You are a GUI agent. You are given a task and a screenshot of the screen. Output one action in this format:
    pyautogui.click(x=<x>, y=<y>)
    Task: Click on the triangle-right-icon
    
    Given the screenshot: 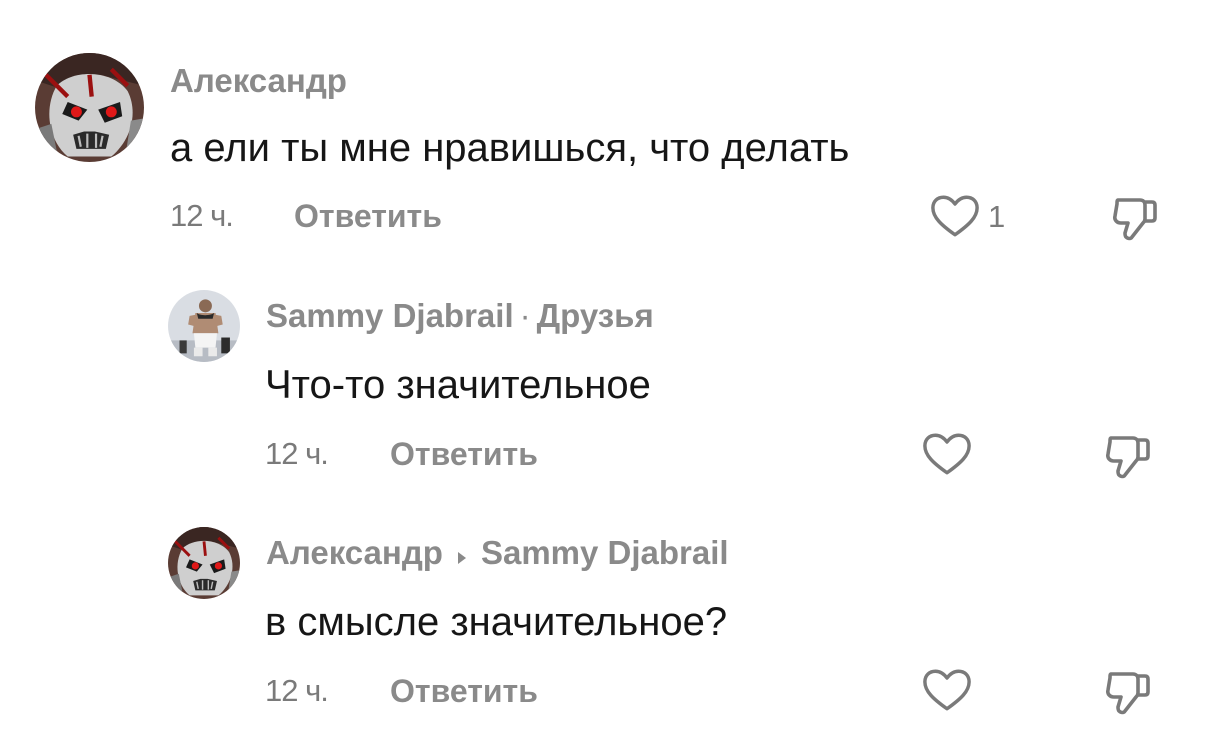 What is the action you would take?
    pyautogui.click(x=462, y=553)
    